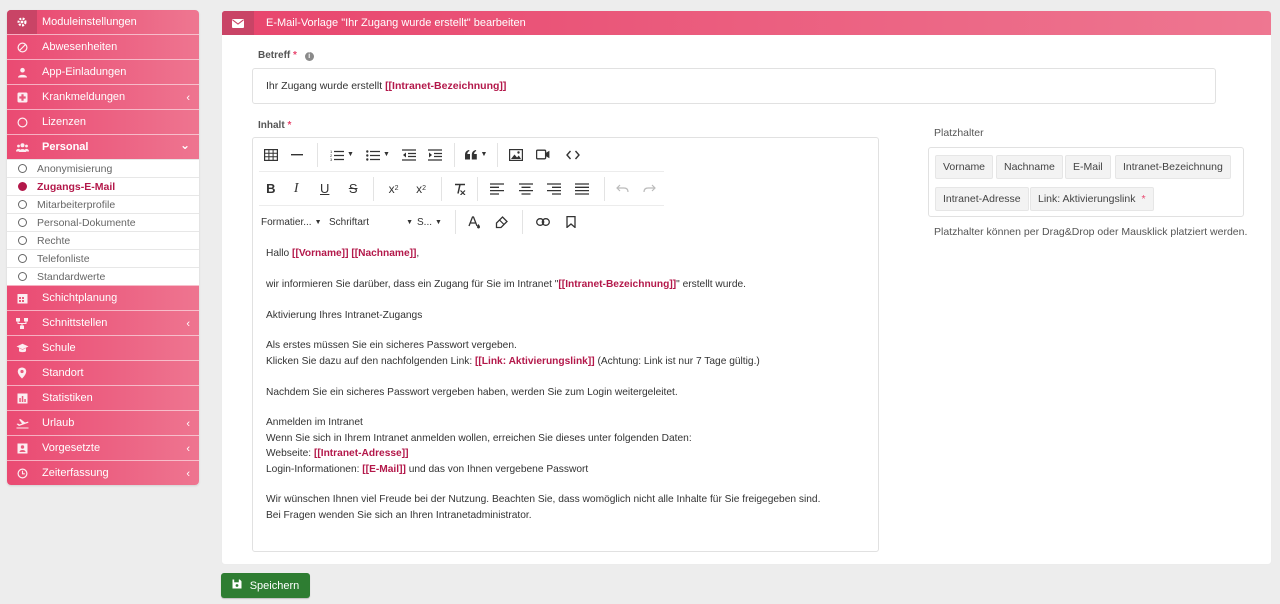 This screenshot has height=604, width=1280. What do you see at coordinates (103, 204) in the screenshot?
I see `sidebar-subitem-mitarbeiterprofile: Mitarbeiterprofile` at bounding box center [103, 204].